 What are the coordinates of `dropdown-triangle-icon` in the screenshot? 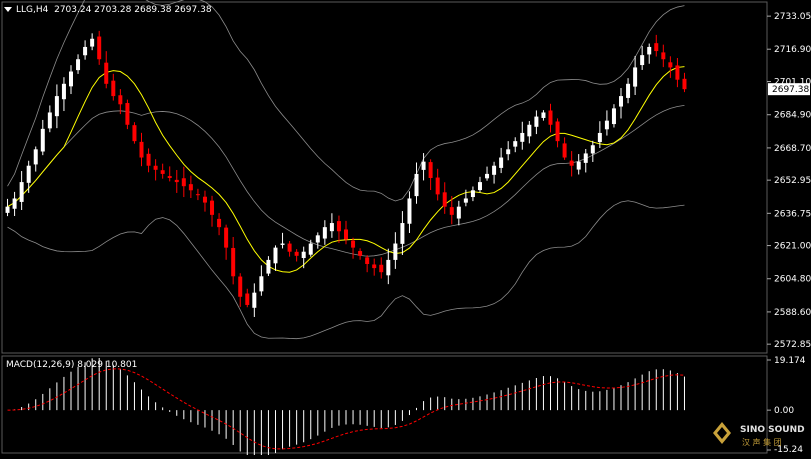 It's located at (8, 9).